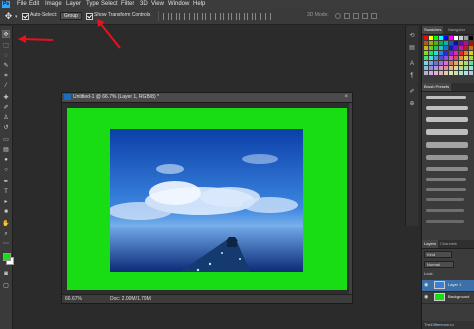  What do you see at coordinates (439, 264) in the screenshot?
I see `blend-mode-dropdown: Normal` at bounding box center [439, 264].